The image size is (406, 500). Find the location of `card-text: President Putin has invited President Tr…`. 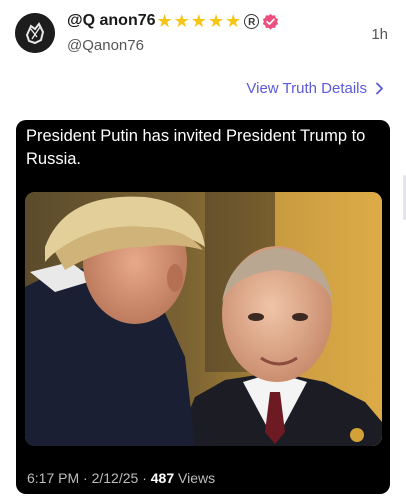

card-text: President Putin has invited President Tr… is located at coordinates (196, 147).